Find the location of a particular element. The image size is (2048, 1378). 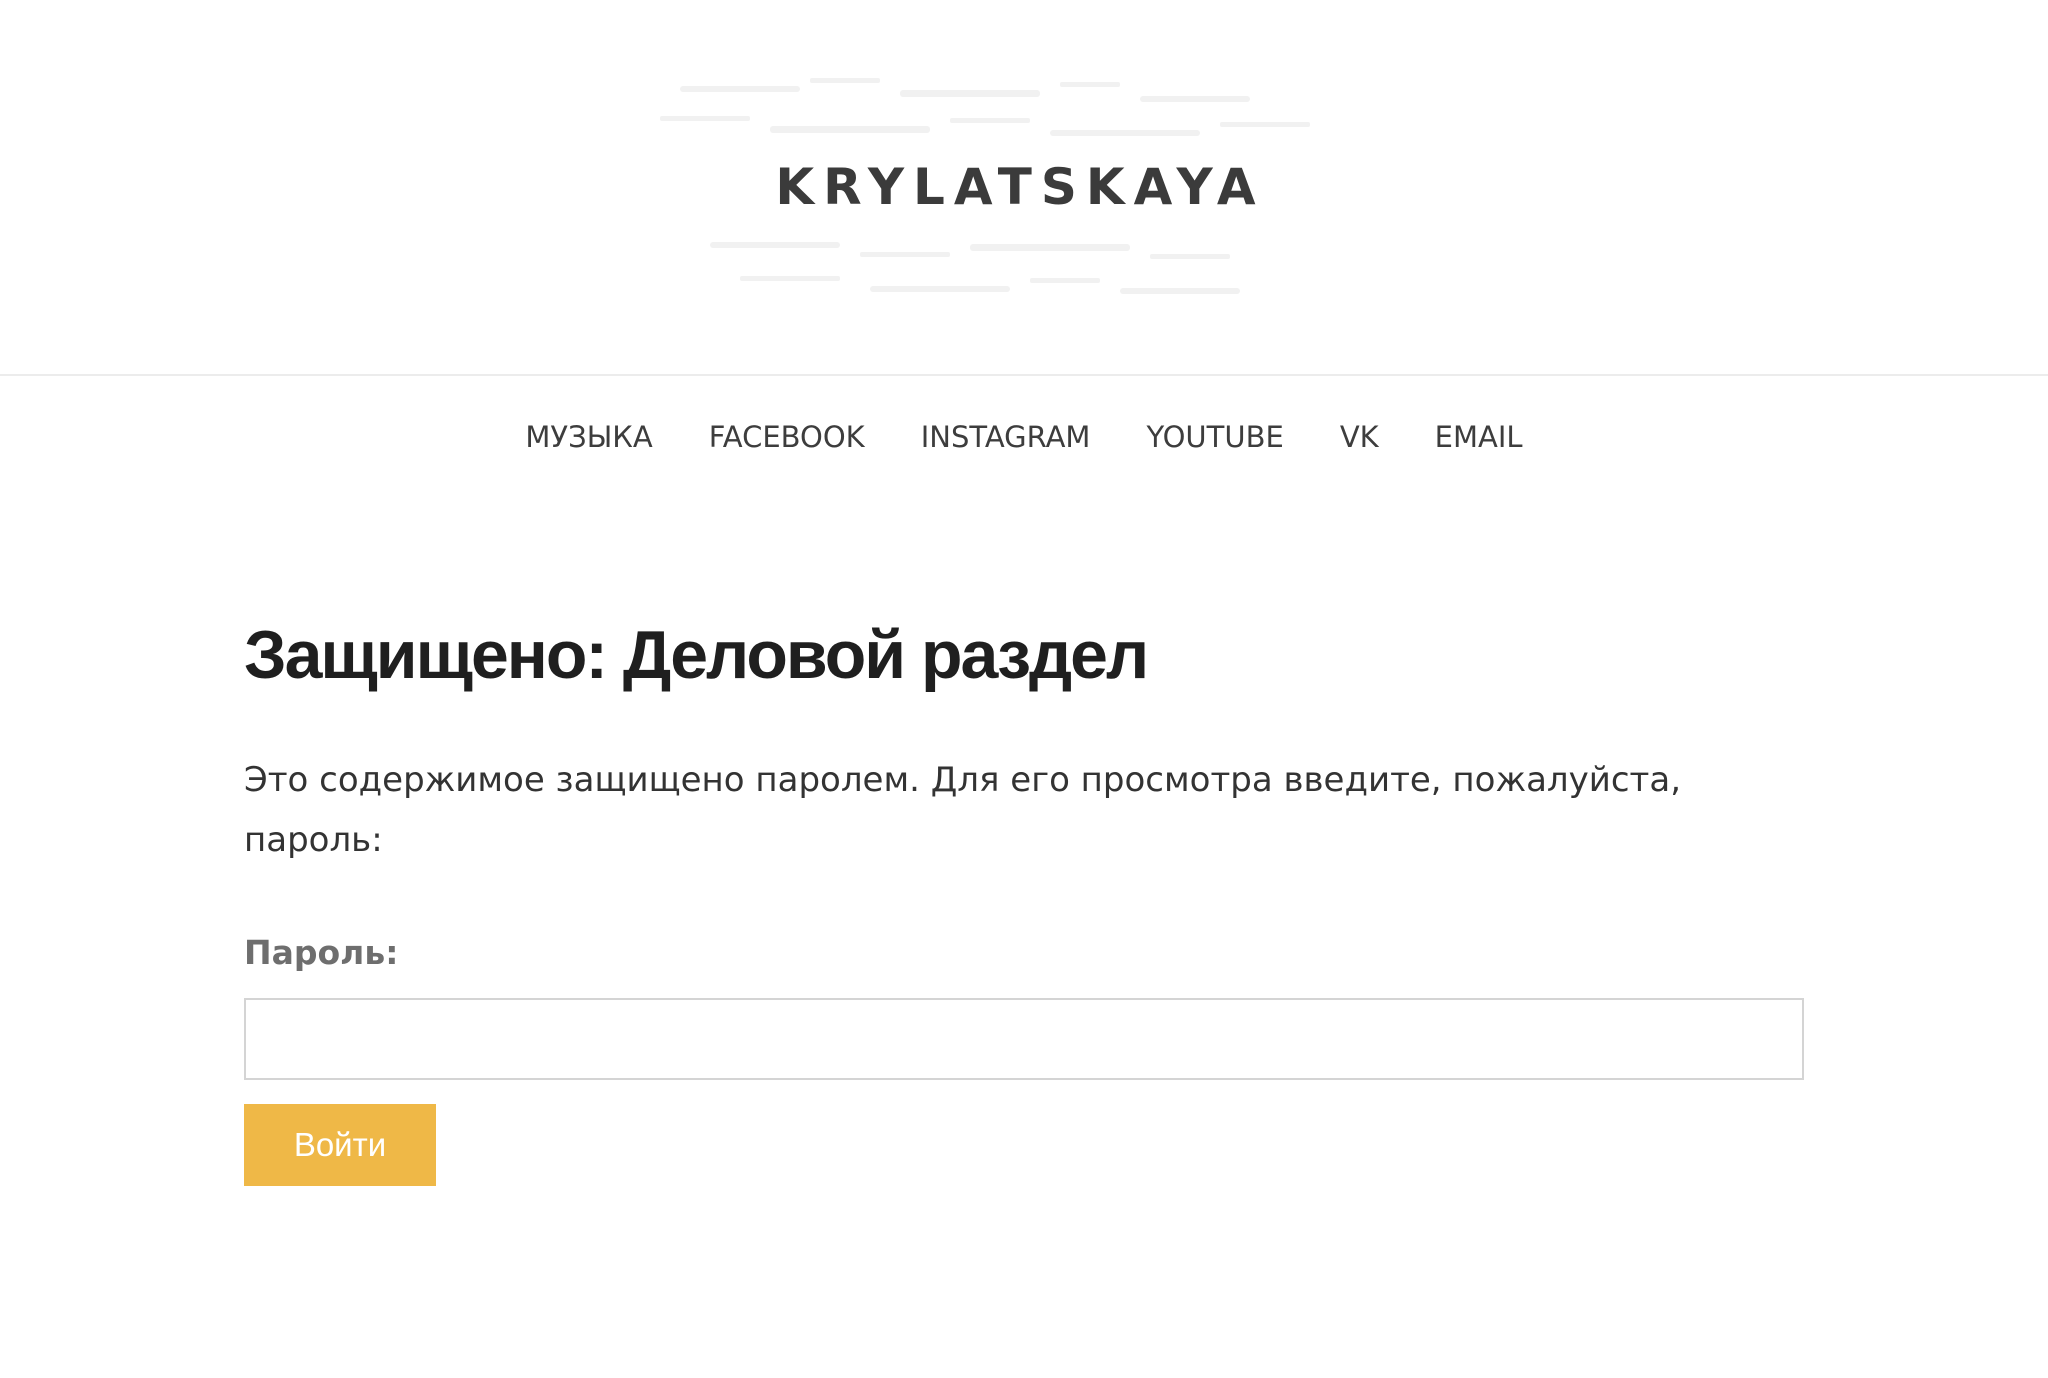

nav-item-email: EMAIL is located at coordinates (1479, 437).